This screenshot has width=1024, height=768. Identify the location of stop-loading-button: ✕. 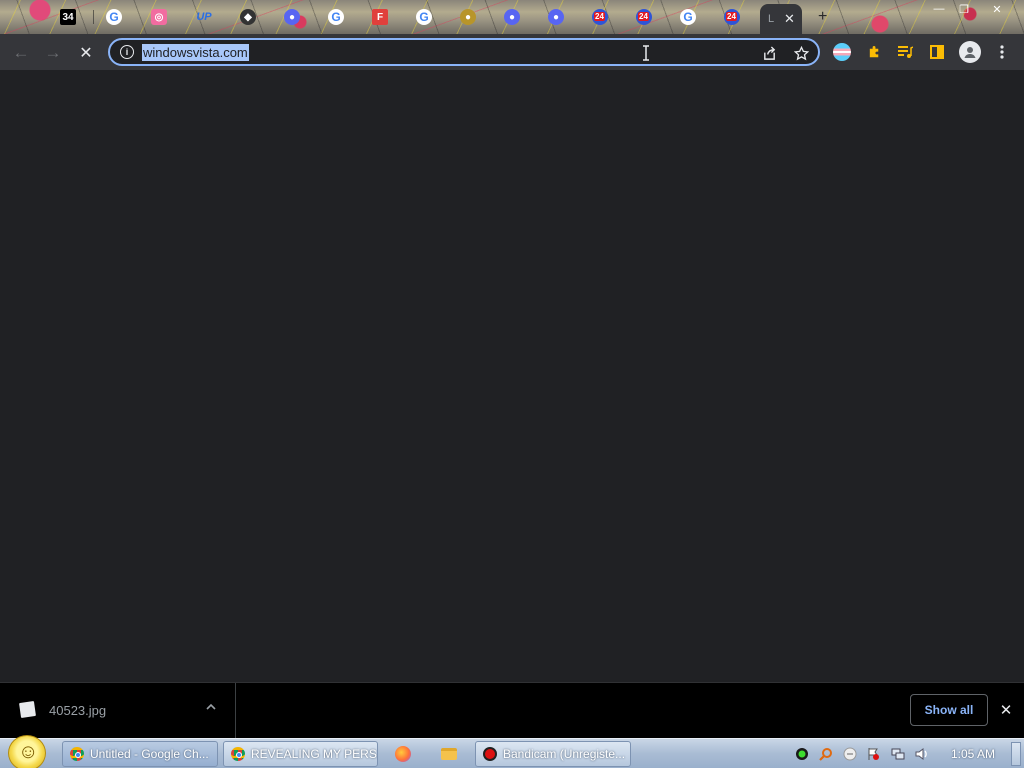
(86, 53).